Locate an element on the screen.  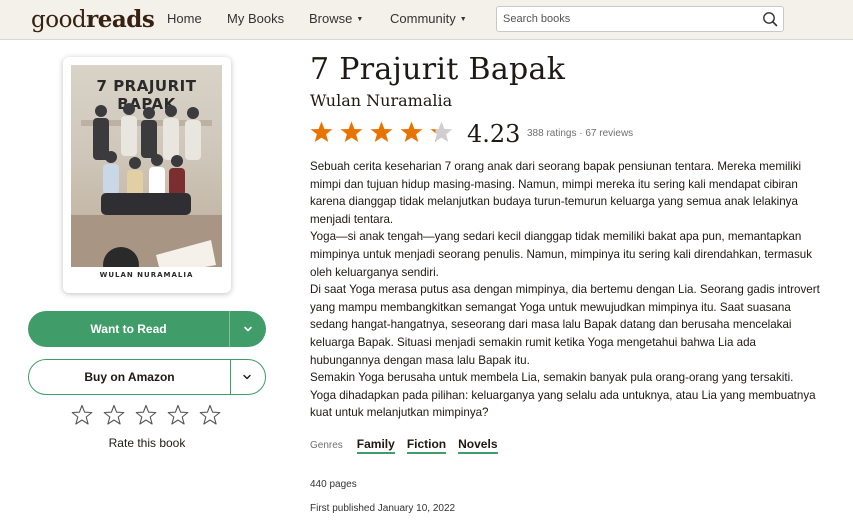
rate-star-1-icon is located at coordinates (82, 415).